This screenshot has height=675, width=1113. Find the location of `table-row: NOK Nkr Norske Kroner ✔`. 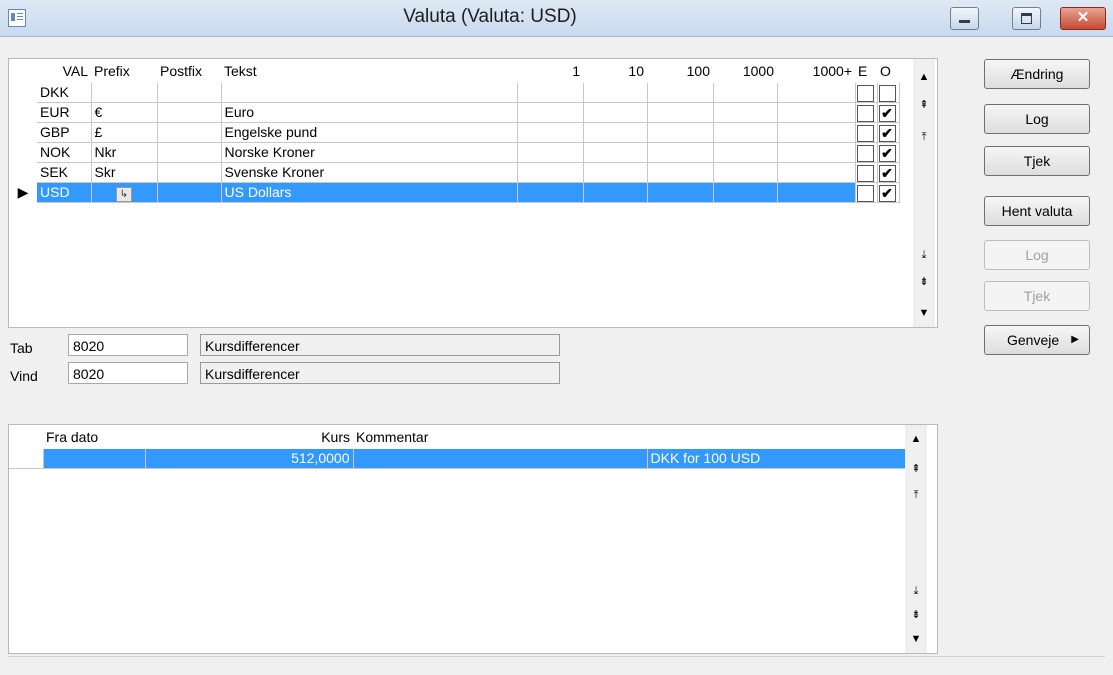

table-row: NOK Nkr Norske Kroner ✔ is located at coordinates (454, 152).